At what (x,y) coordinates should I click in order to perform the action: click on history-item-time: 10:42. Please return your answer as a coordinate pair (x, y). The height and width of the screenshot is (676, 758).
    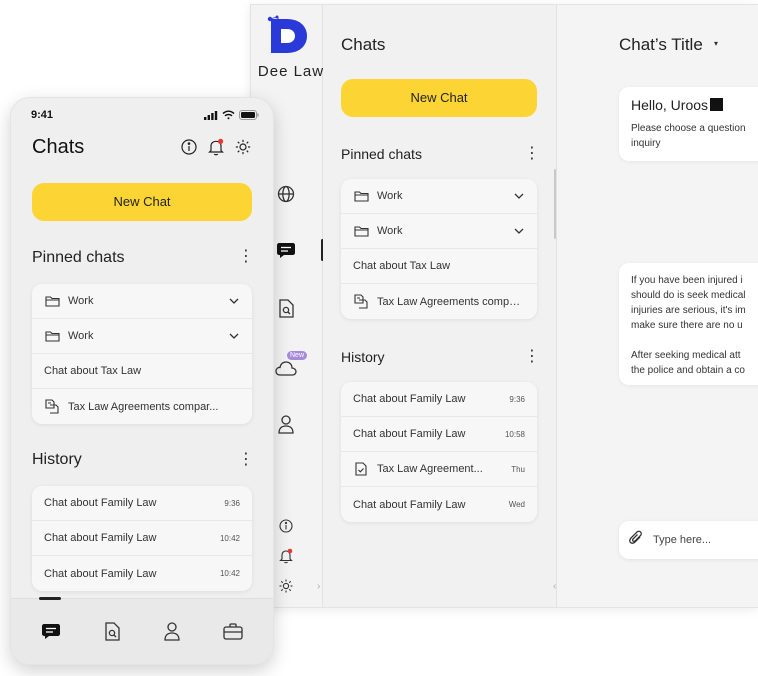
    Looking at the image, I should click on (229, 538).